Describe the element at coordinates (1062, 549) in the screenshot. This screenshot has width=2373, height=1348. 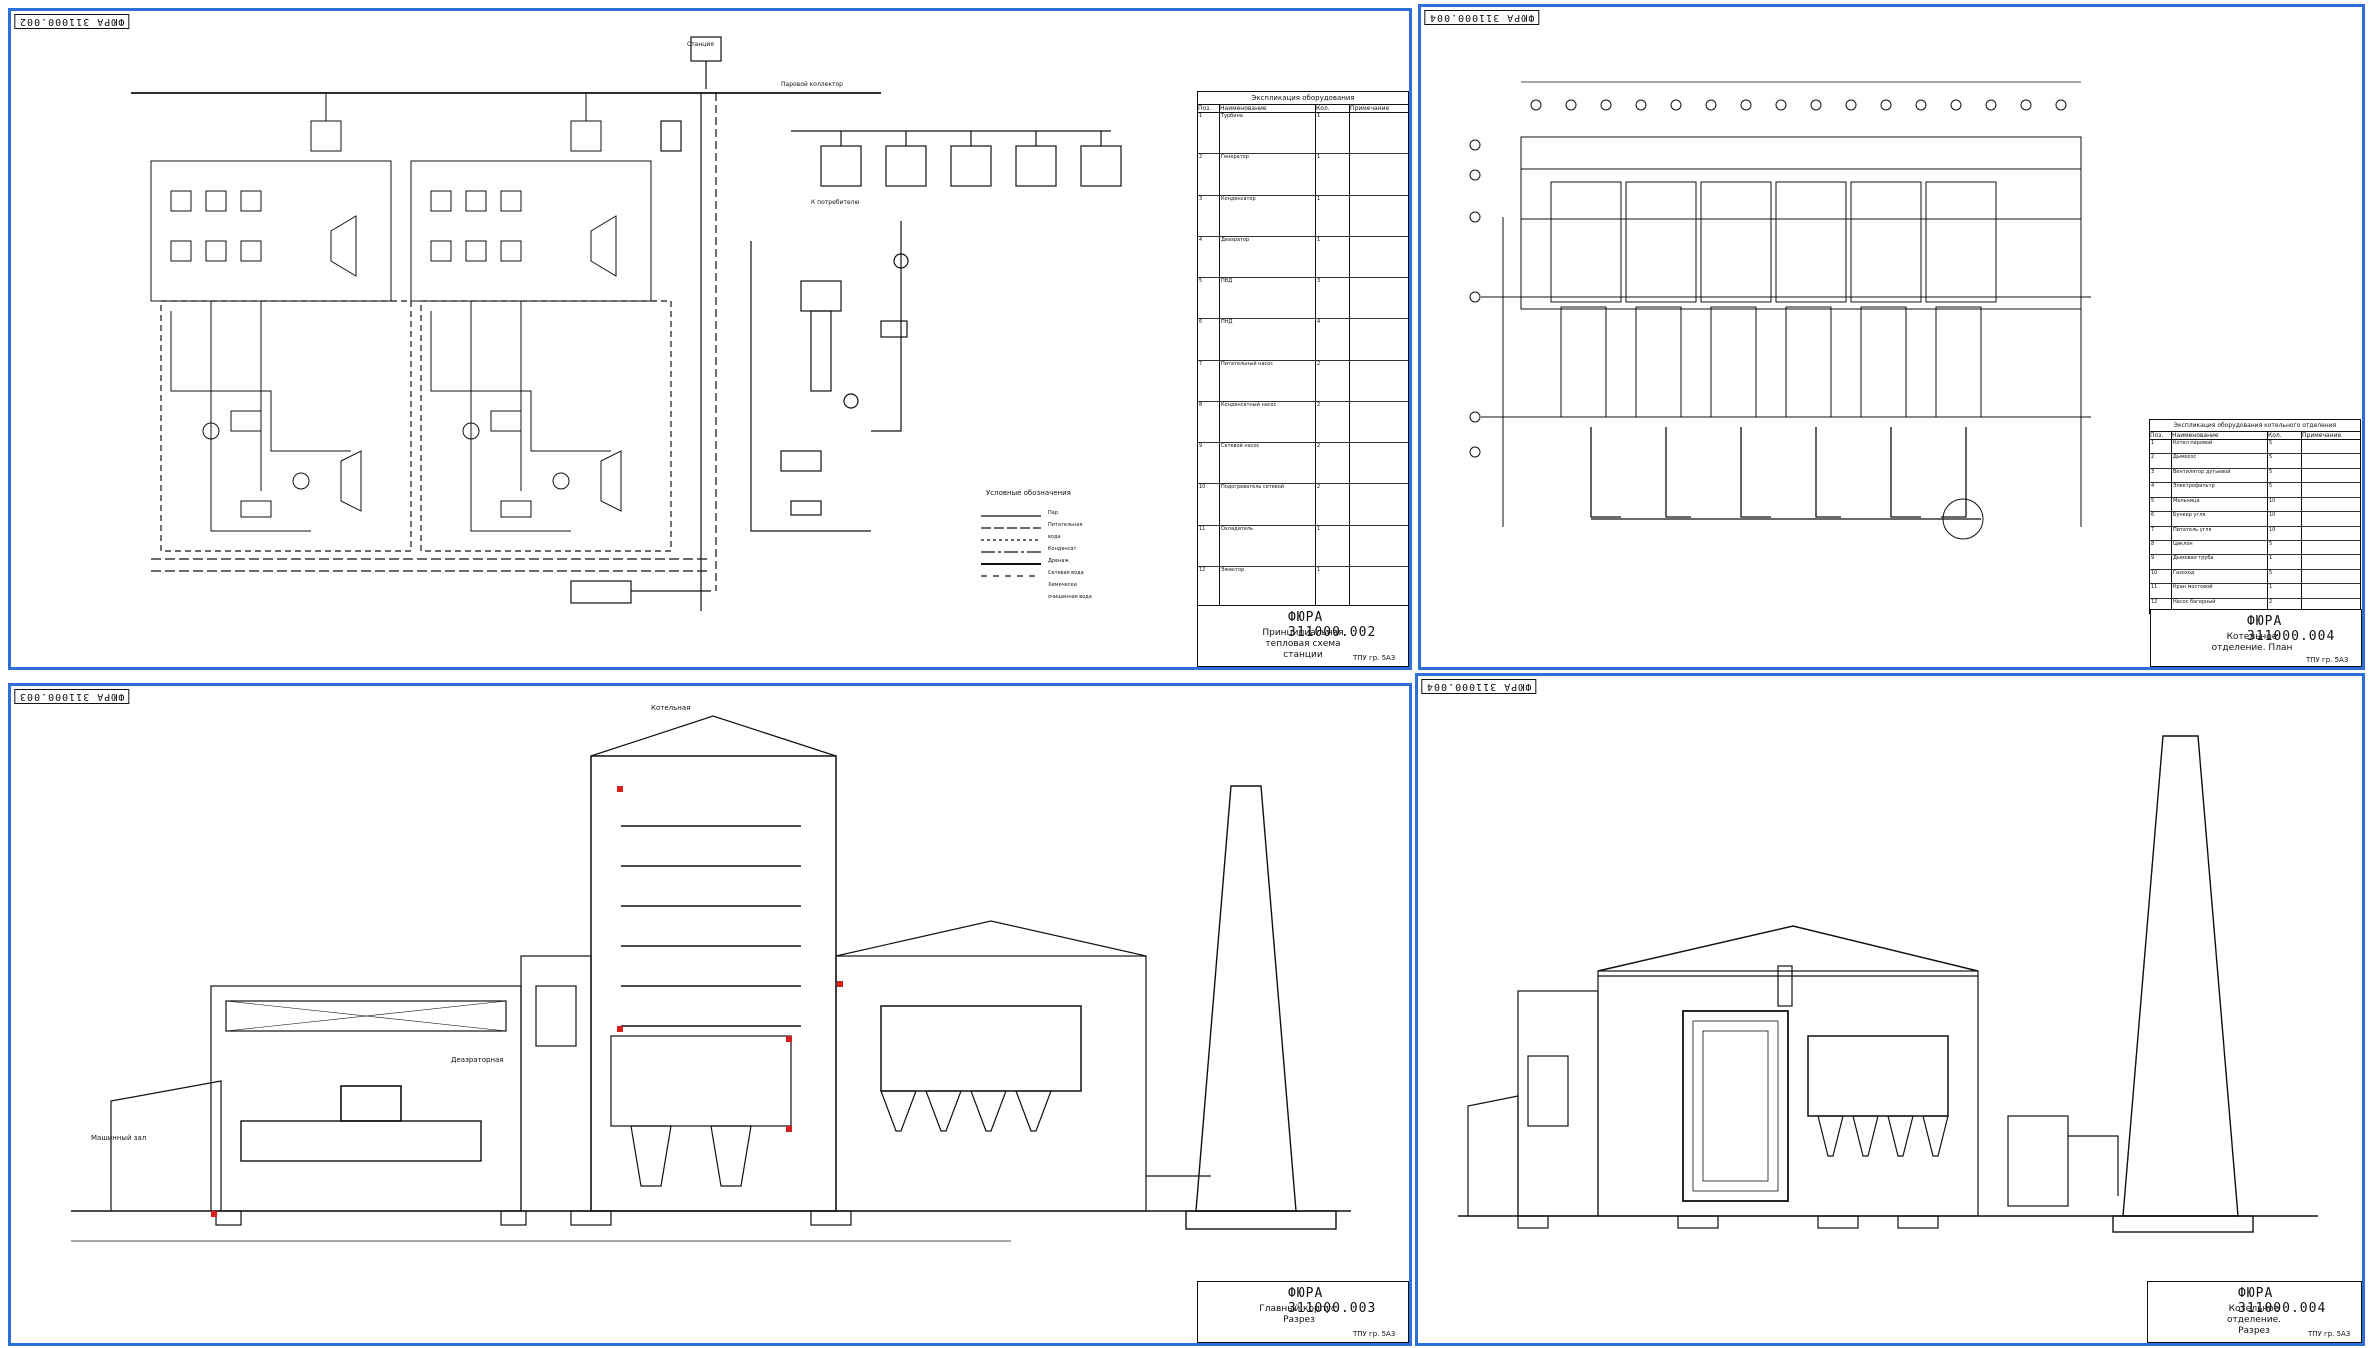
I see `legend-item: Конденсат` at that location.